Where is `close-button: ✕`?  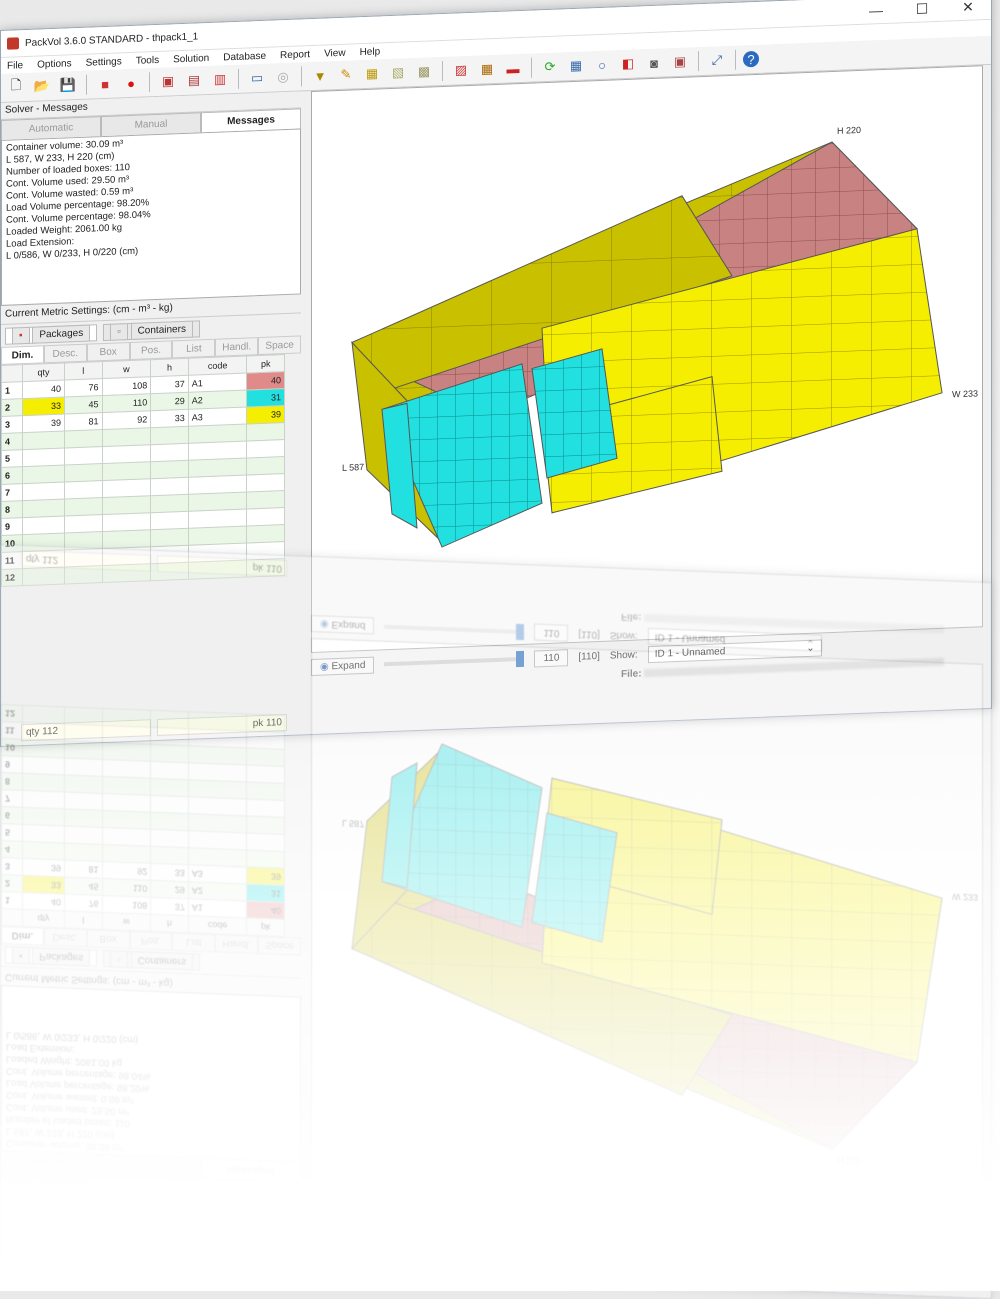
close-button: ✕ is located at coordinates (968, 8).